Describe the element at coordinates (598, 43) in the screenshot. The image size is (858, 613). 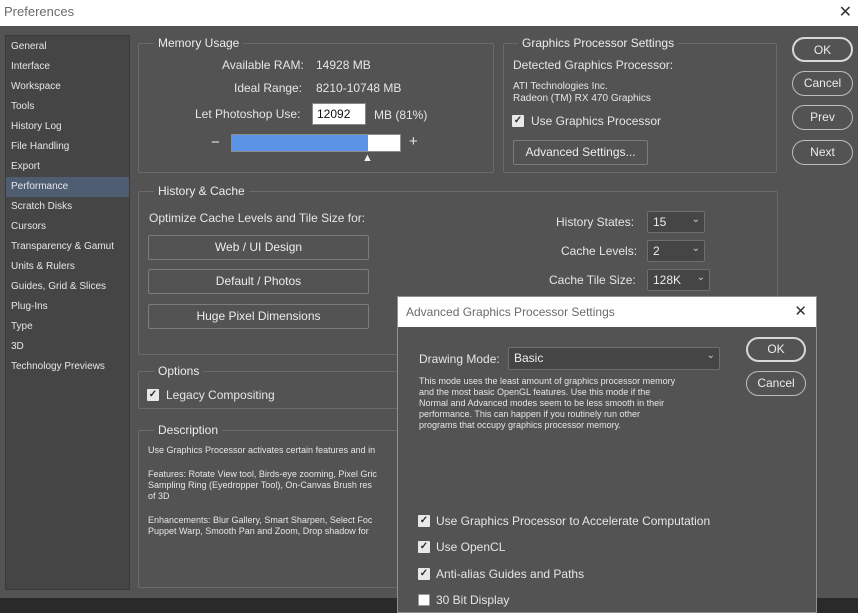
I see `gpu-settings-title: Graphics Processor Settings` at that location.